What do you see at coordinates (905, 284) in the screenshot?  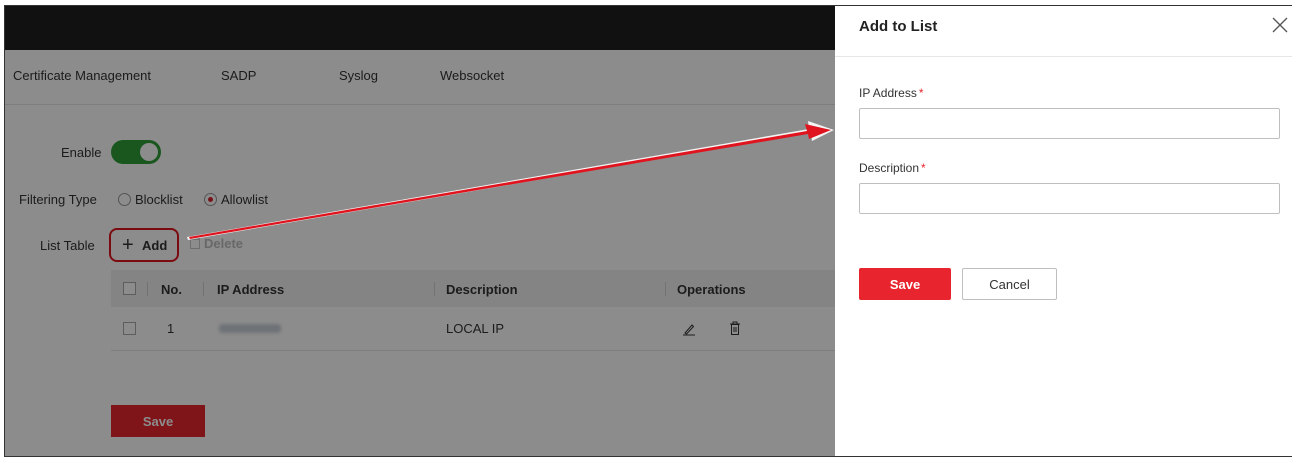 I see `save-button: Save` at bounding box center [905, 284].